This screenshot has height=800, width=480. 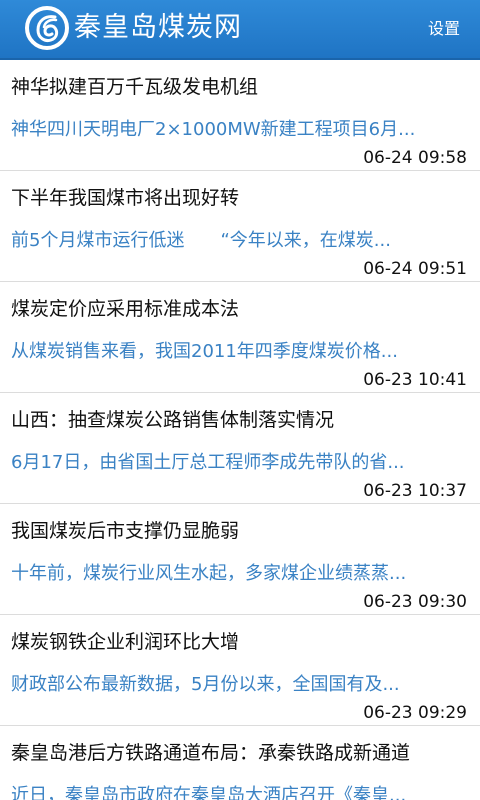 What do you see at coordinates (211, 753) in the screenshot?
I see `news-title: 秦皇岛港后方铁路通道布局：承秦铁路成新通道` at bounding box center [211, 753].